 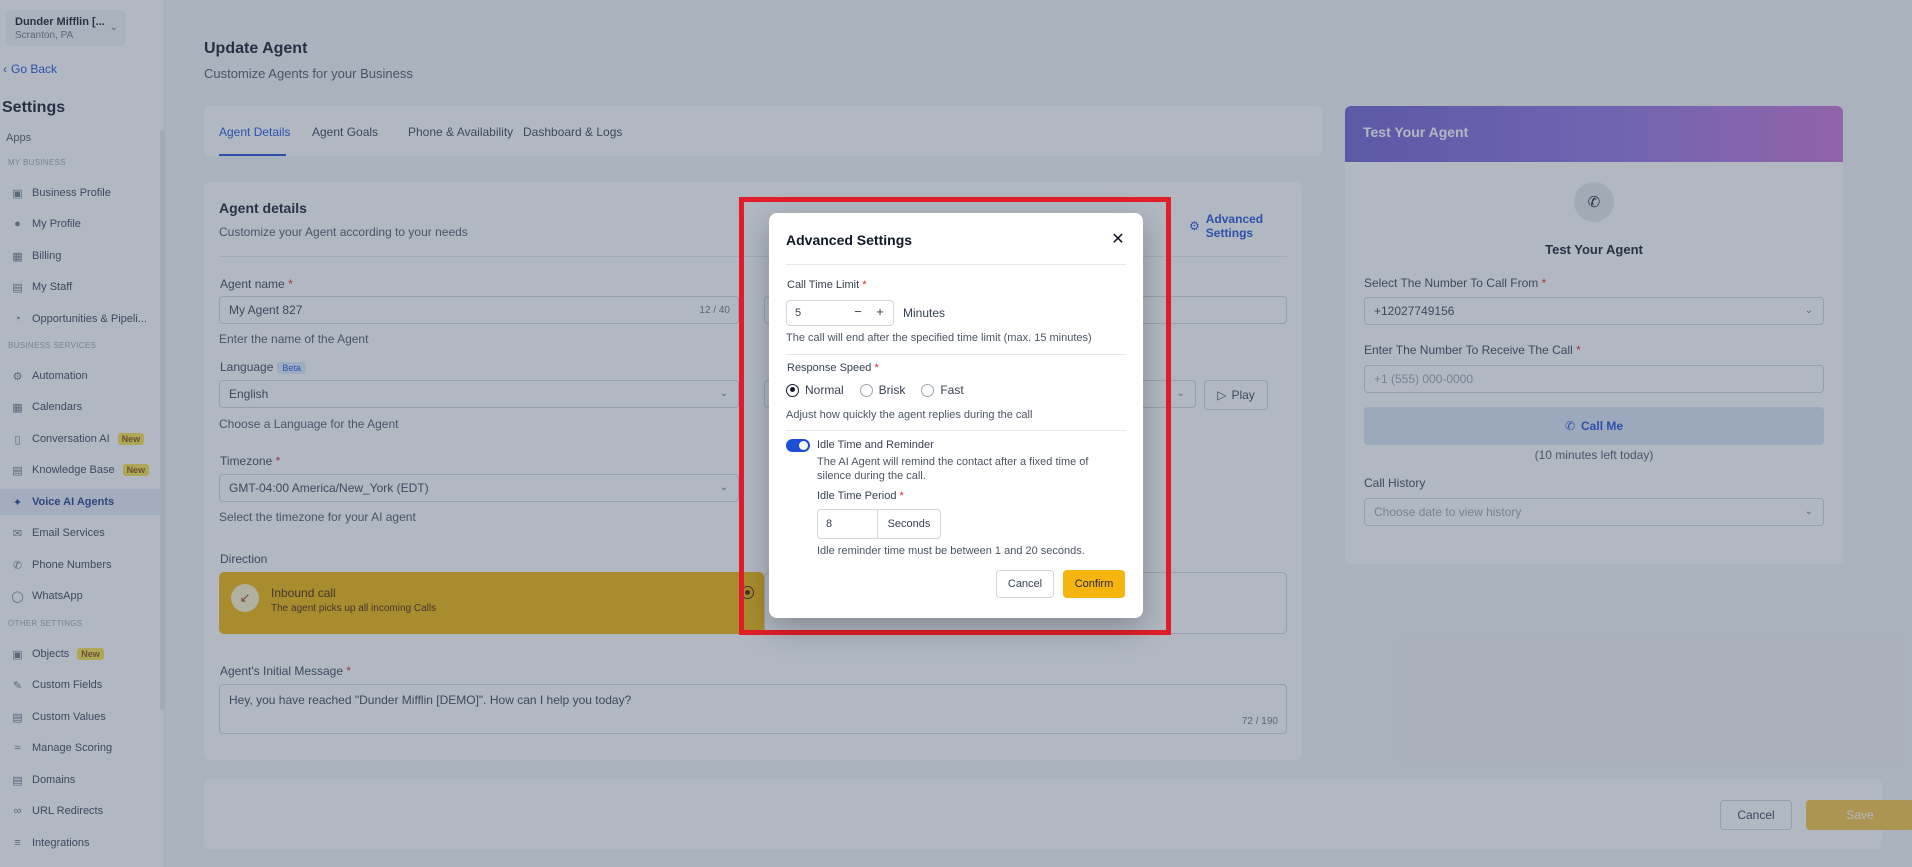 What do you see at coordinates (879, 524) in the screenshot?
I see `idle-period-input: 8 Seconds` at bounding box center [879, 524].